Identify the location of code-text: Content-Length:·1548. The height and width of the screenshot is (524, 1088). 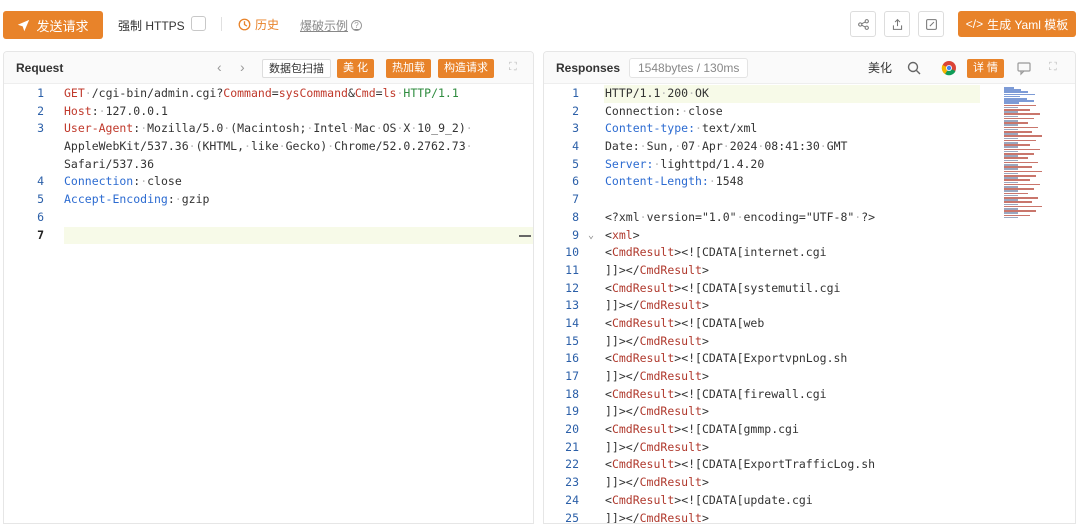
(674, 181).